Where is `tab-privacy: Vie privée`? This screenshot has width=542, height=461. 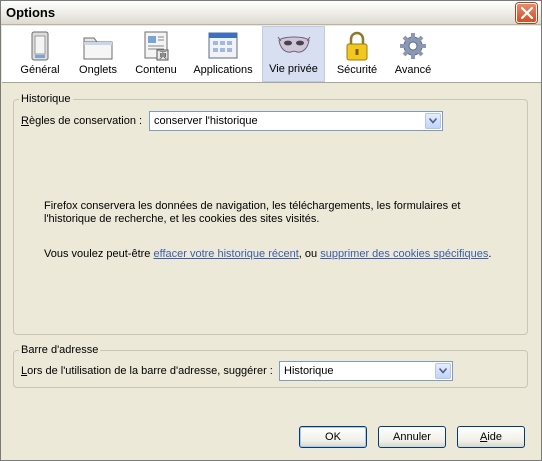
tab-privacy: Vie privée is located at coordinates (293, 54).